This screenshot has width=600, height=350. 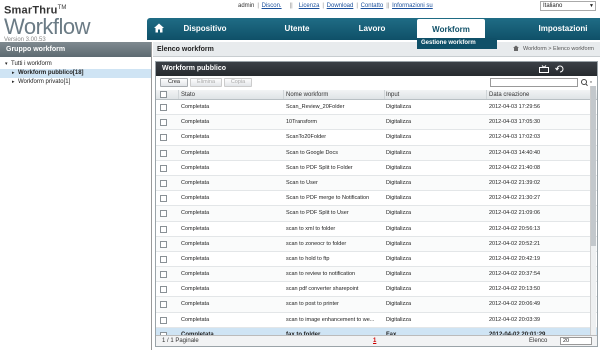 What do you see at coordinates (515, 198) in the screenshot?
I see `cell-data-creazione: 2012-04-02 21:30:27` at bounding box center [515, 198].